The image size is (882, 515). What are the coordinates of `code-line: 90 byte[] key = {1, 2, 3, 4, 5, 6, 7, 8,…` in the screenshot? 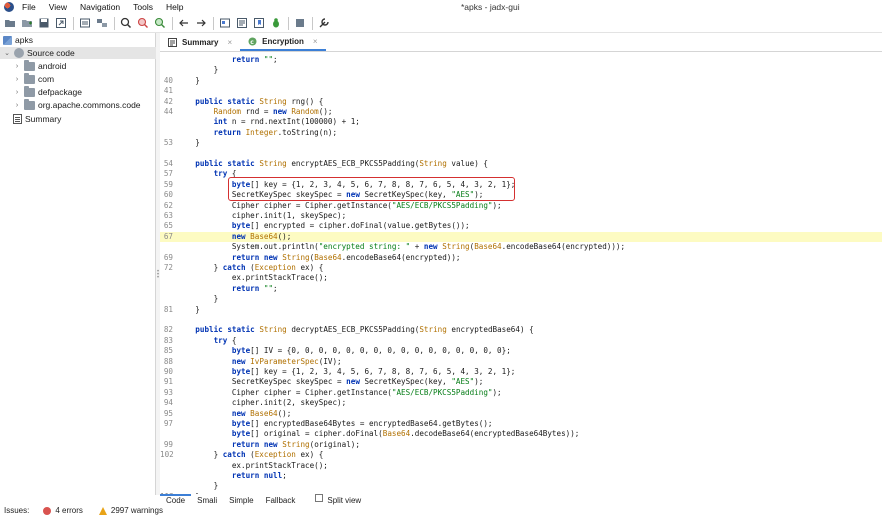 It's located at (521, 372).